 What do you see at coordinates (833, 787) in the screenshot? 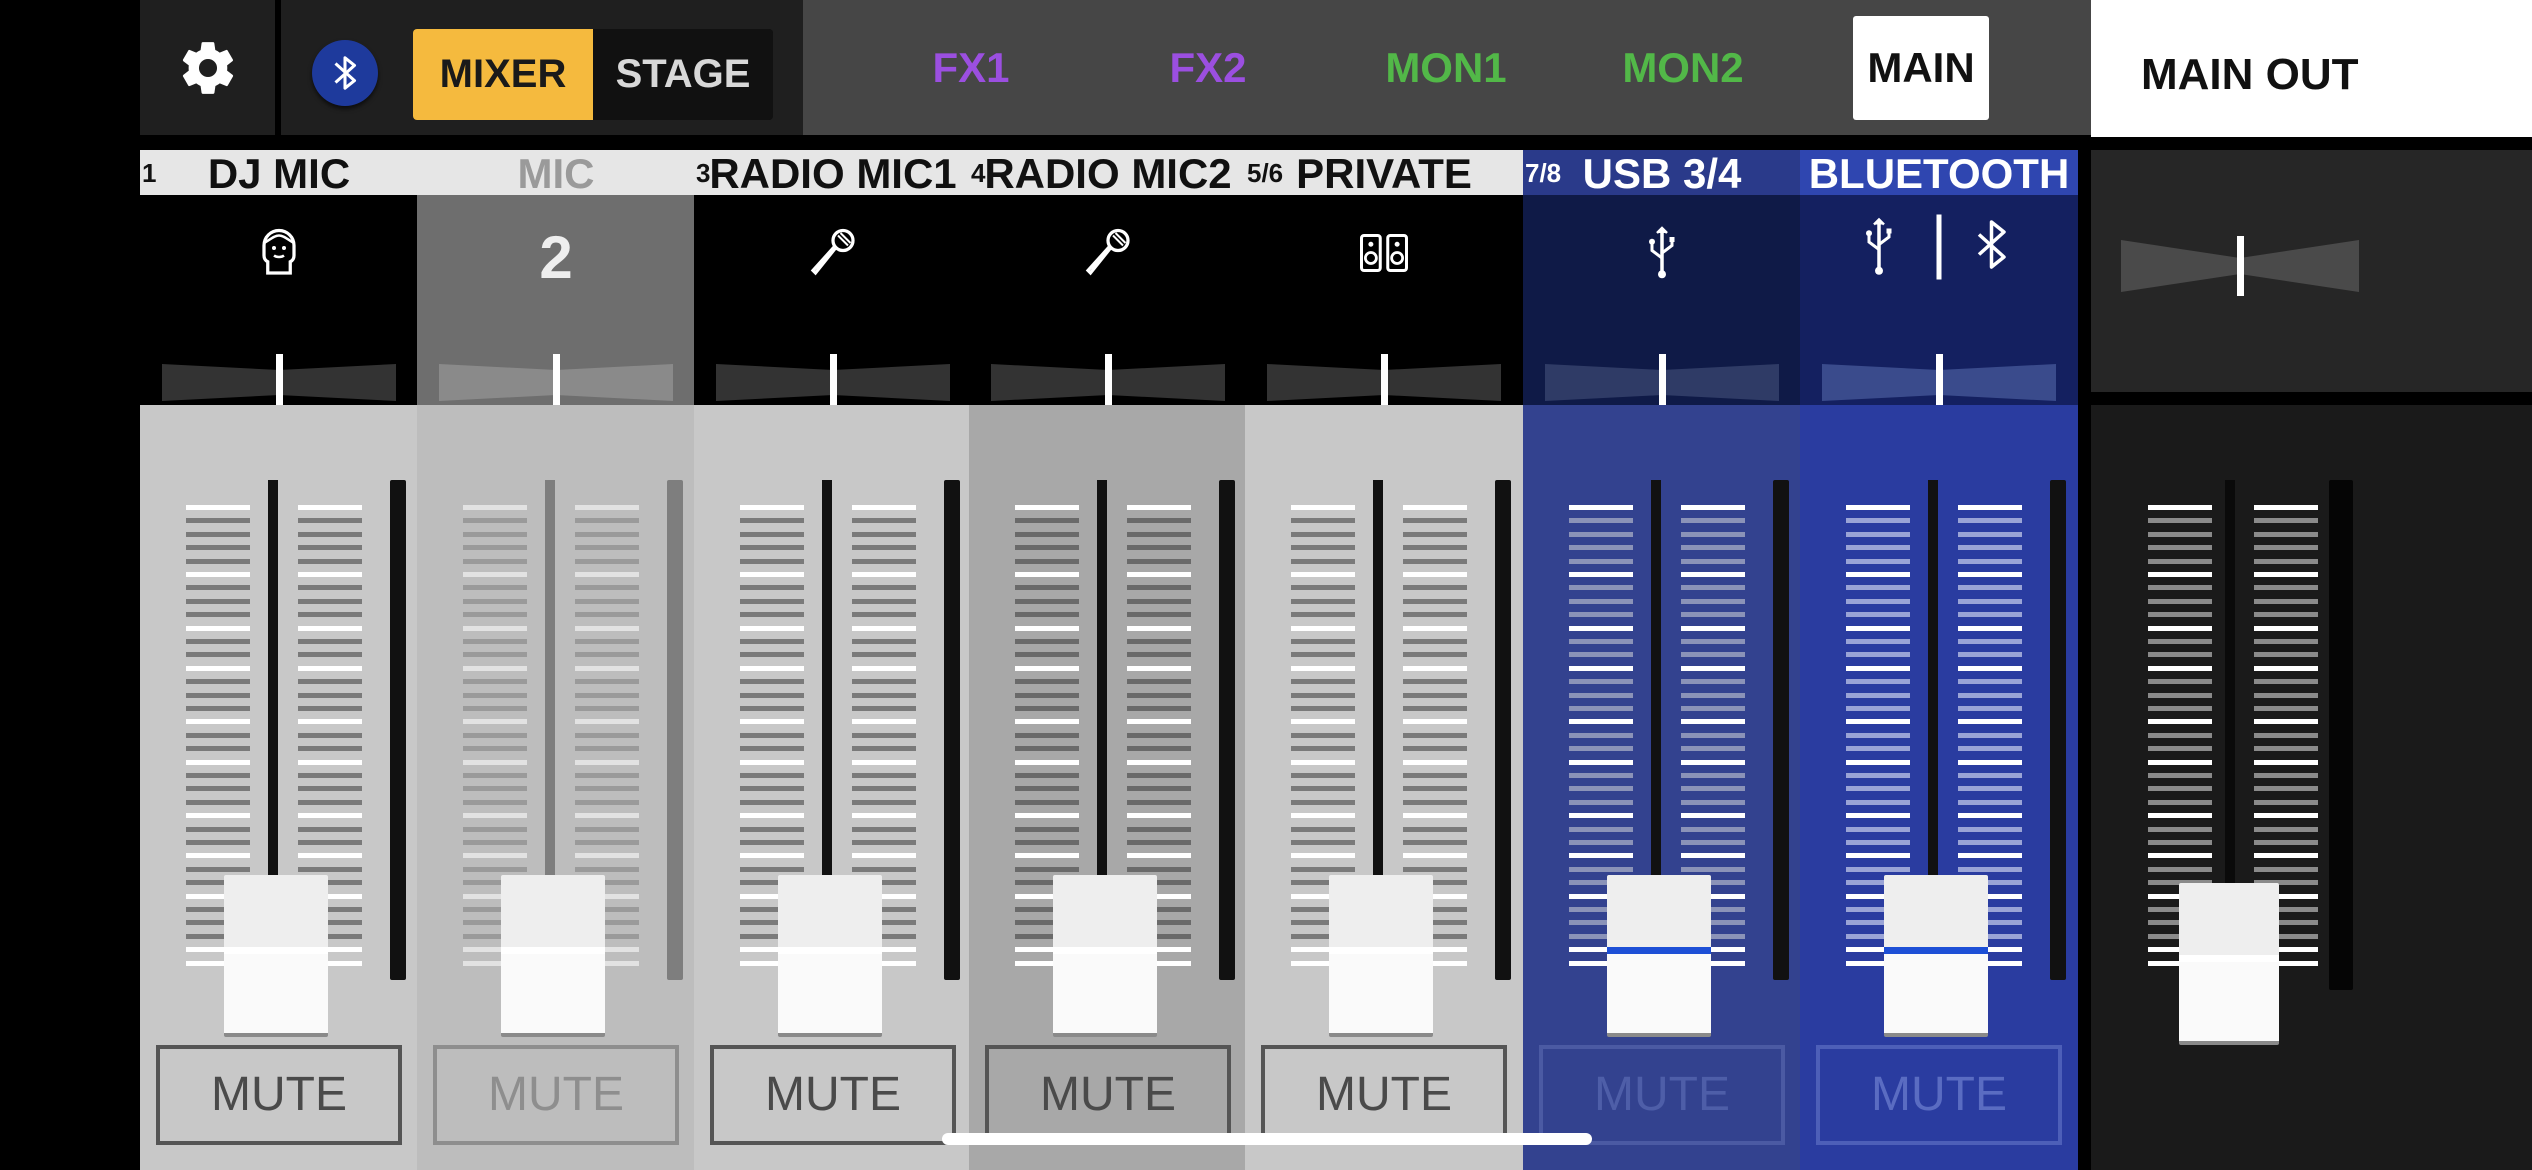
I see `channel-fader-area: MUTE` at bounding box center [833, 787].